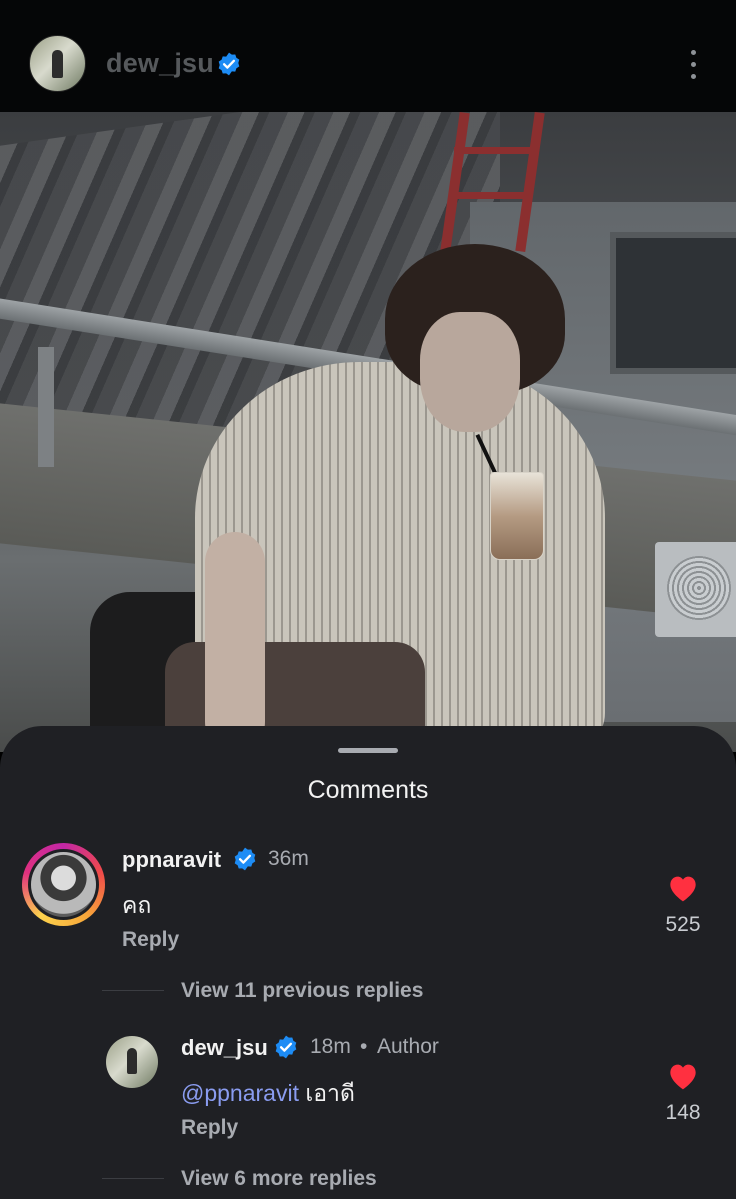  I want to click on comment-username: ppnaravit, so click(171, 860).